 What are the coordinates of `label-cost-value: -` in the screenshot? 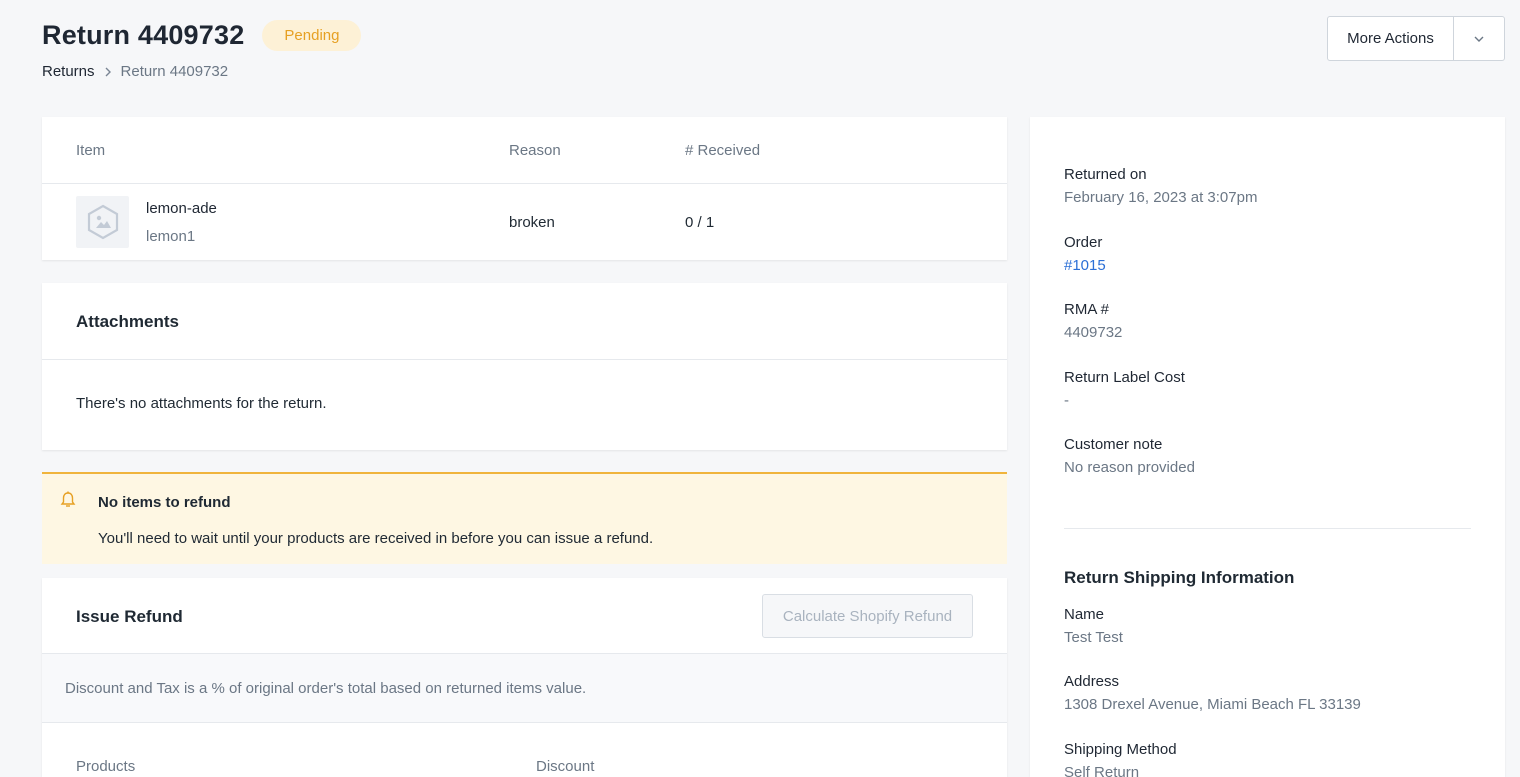 It's located at (1066, 400).